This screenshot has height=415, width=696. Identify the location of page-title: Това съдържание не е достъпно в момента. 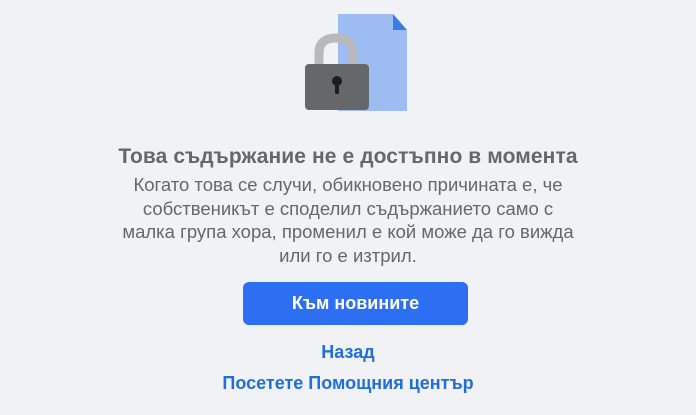
(348, 156).